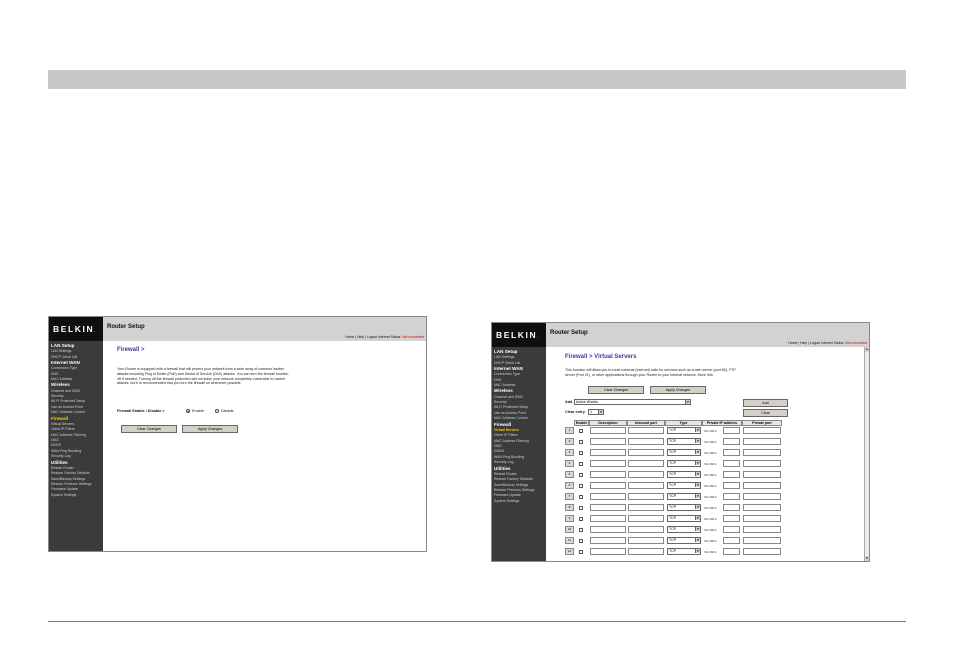 This screenshot has height=668, width=954. I want to click on disable-radio, so click(217, 411).